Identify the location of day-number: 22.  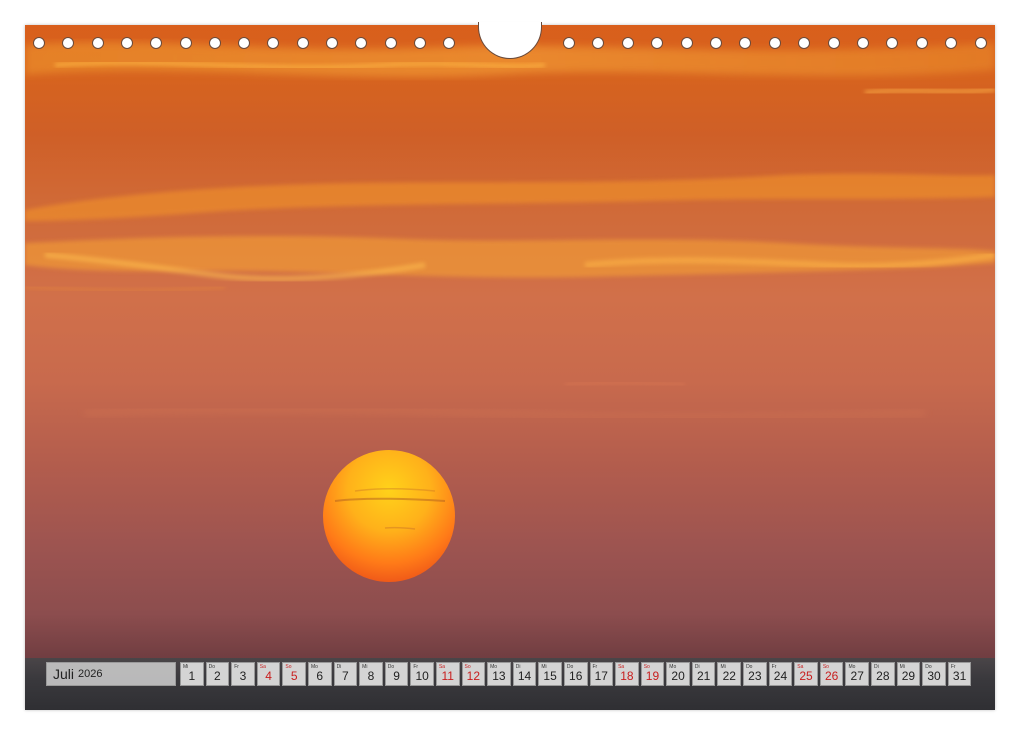
(729, 676).